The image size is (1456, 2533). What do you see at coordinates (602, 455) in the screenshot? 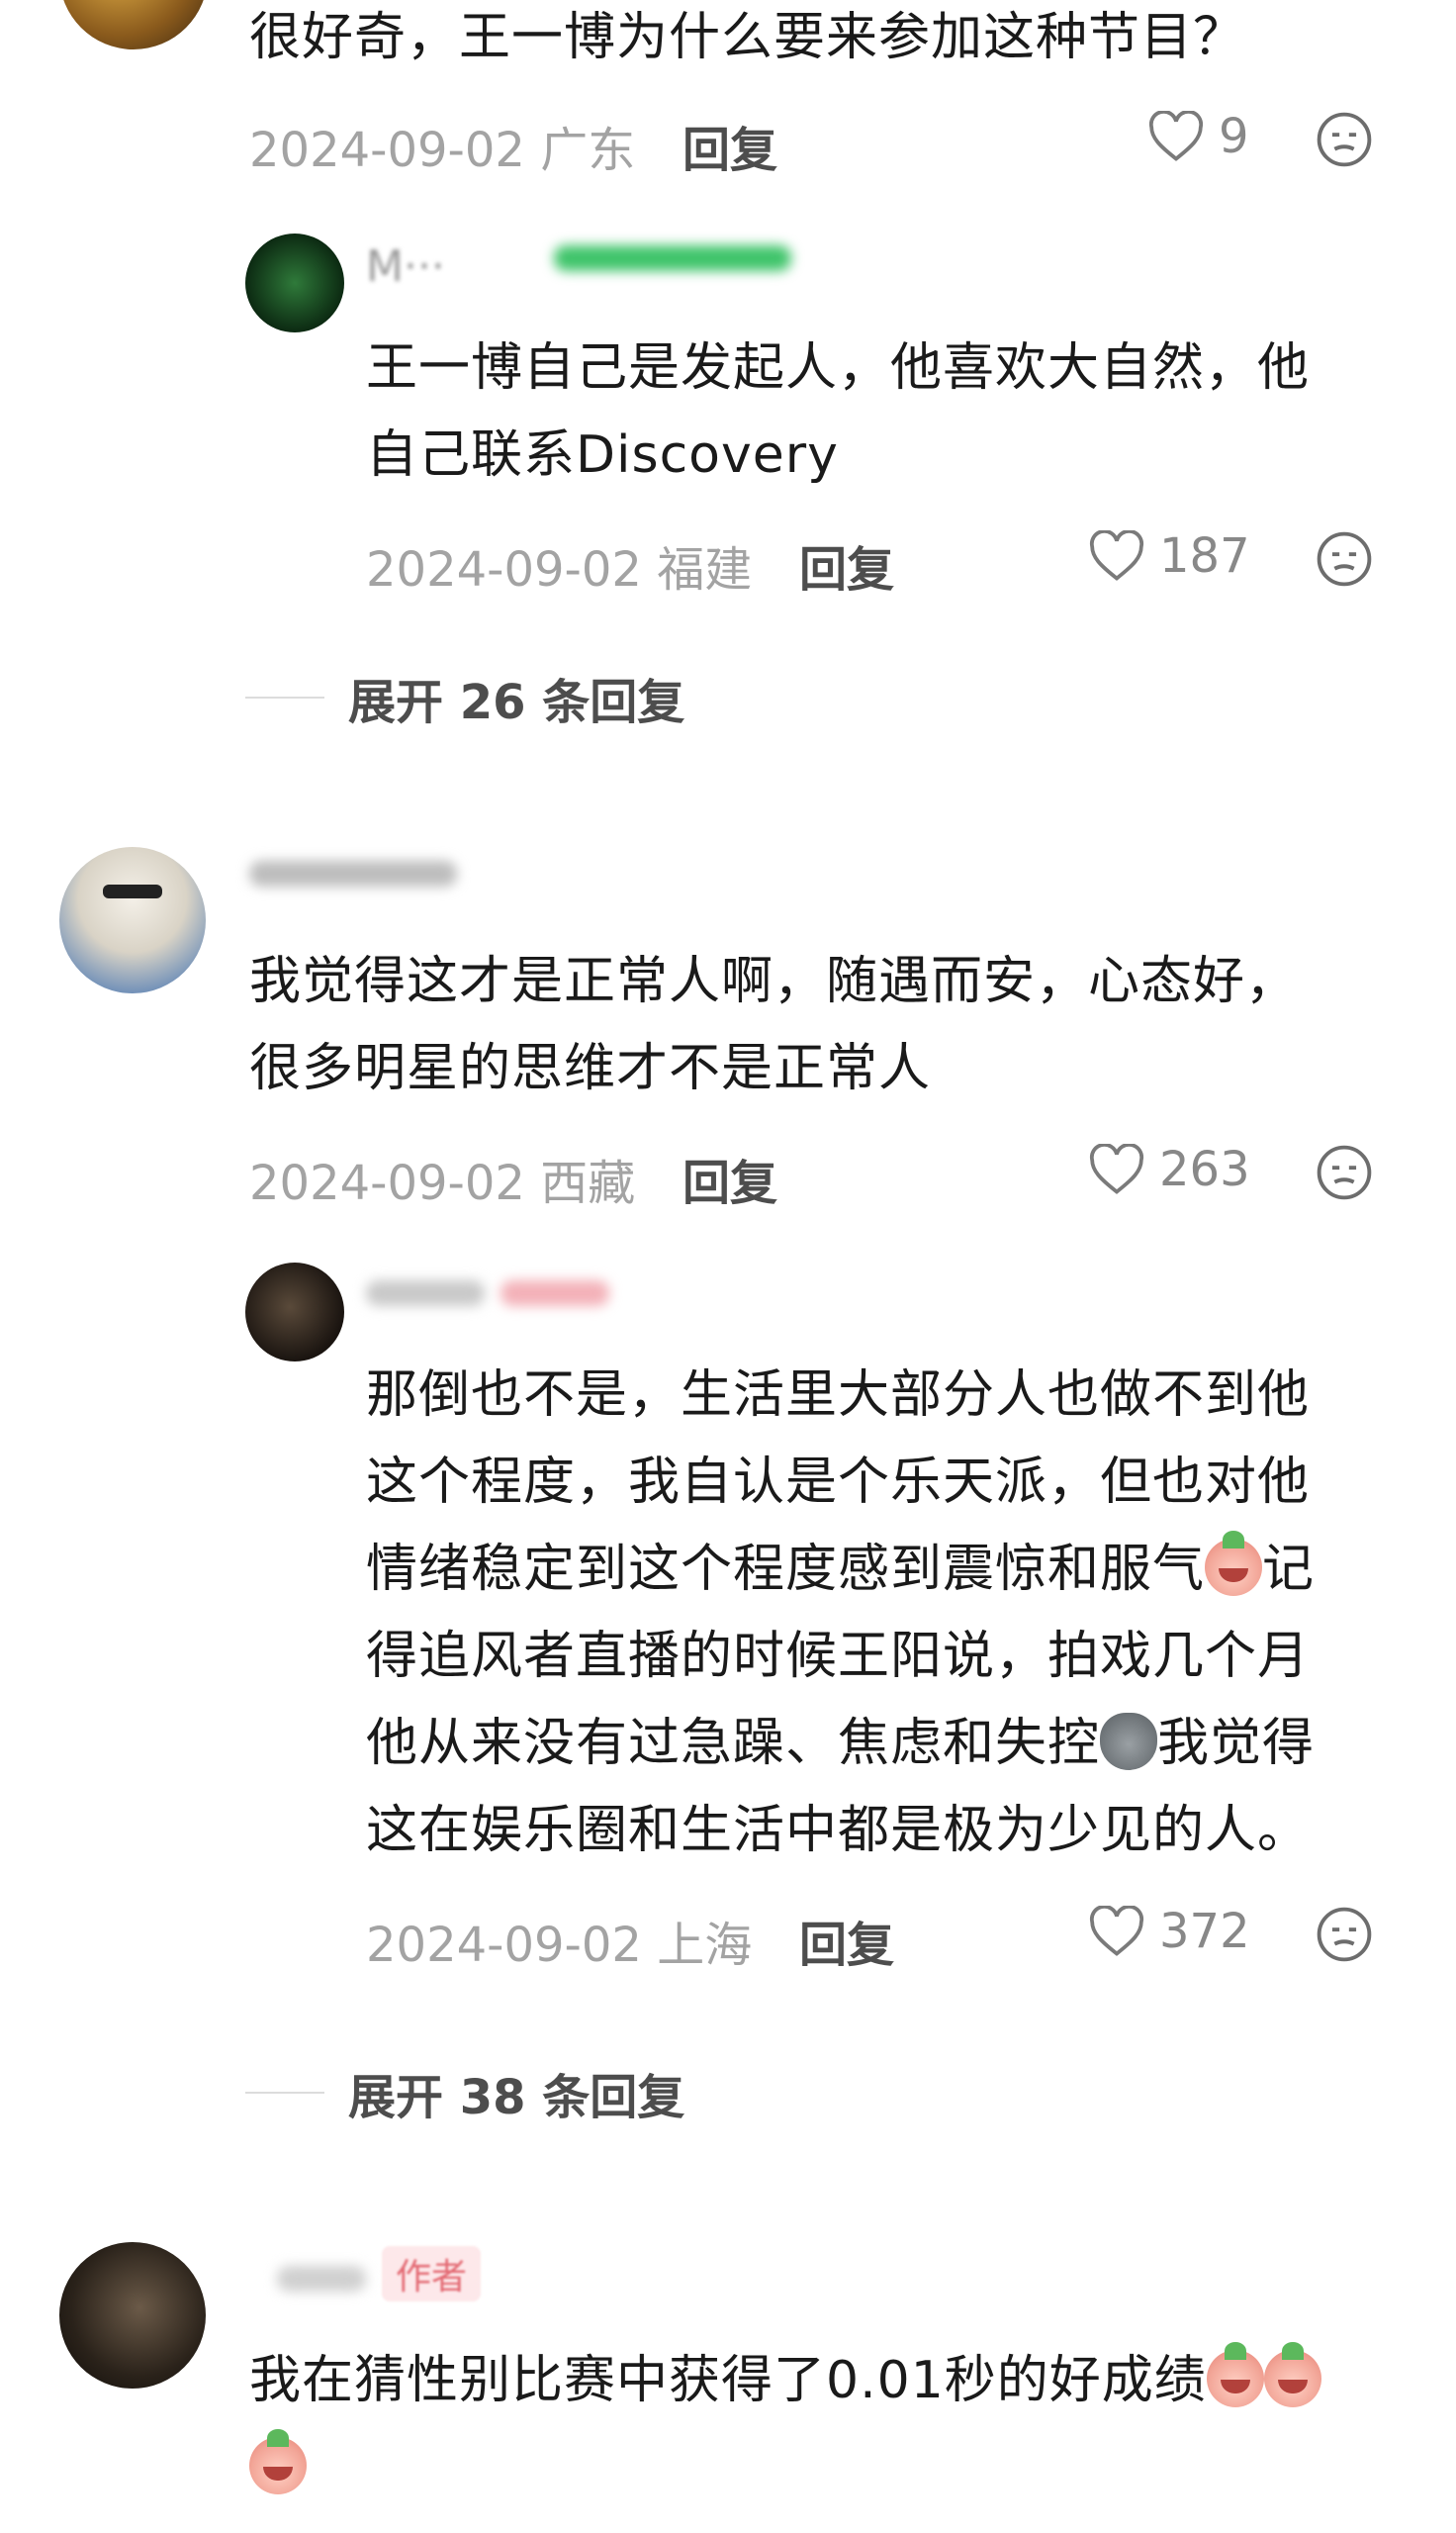
I see `reply-text-line: 自己联系Discovery` at bounding box center [602, 455].